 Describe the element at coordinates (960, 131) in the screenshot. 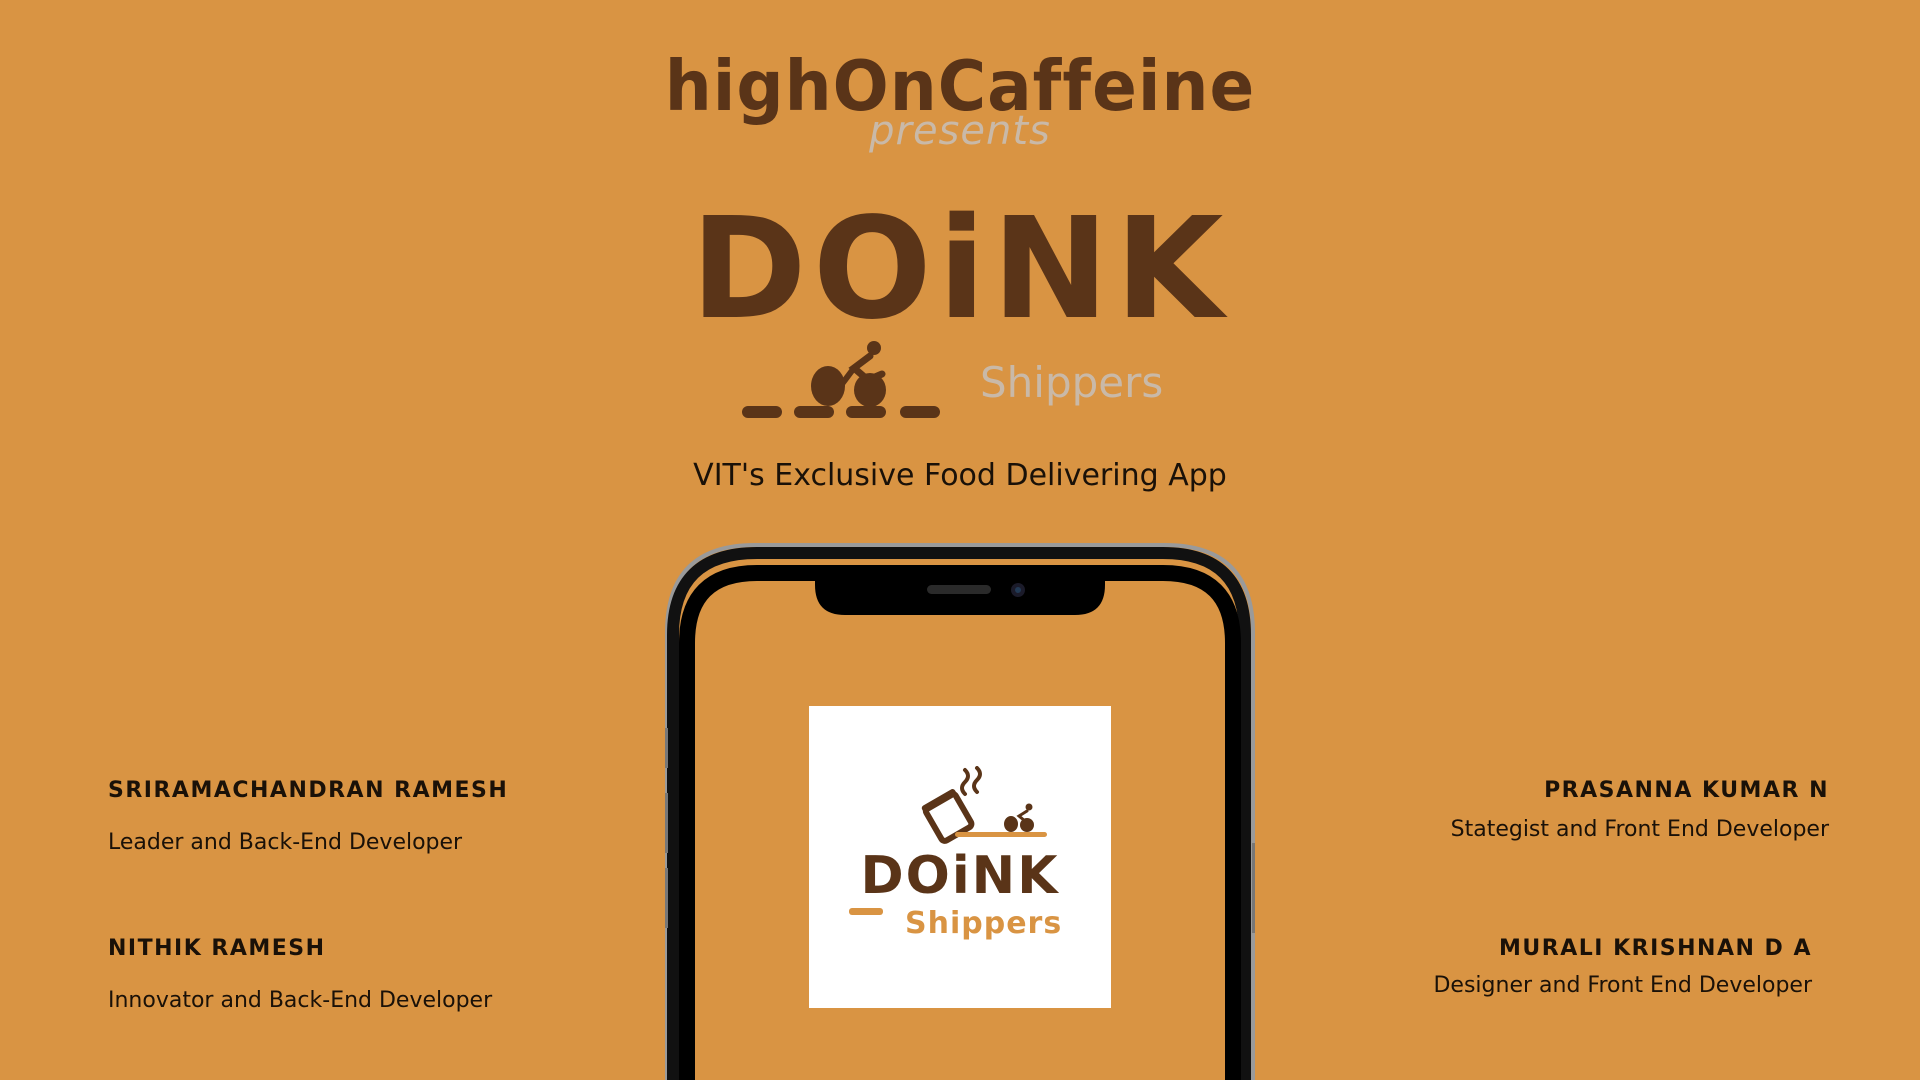

I see `presents-label: presents` at that location.